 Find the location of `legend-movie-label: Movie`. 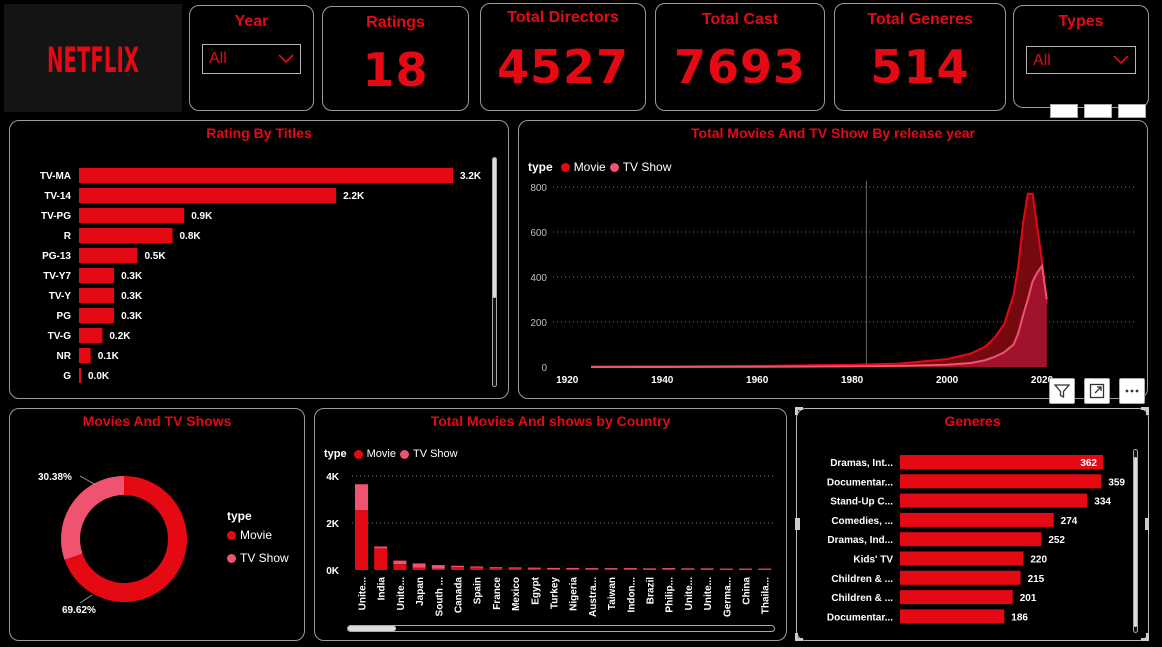

legend-movie-label: Movie is located at coordinates (590, 167).